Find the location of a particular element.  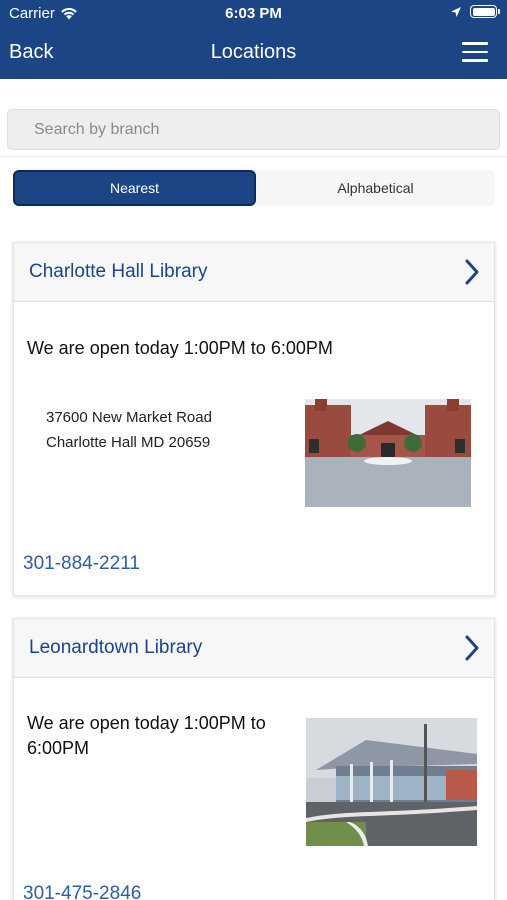

sort-segmented-control: Nearest Alphabetical is located at coordinates (254, 188).